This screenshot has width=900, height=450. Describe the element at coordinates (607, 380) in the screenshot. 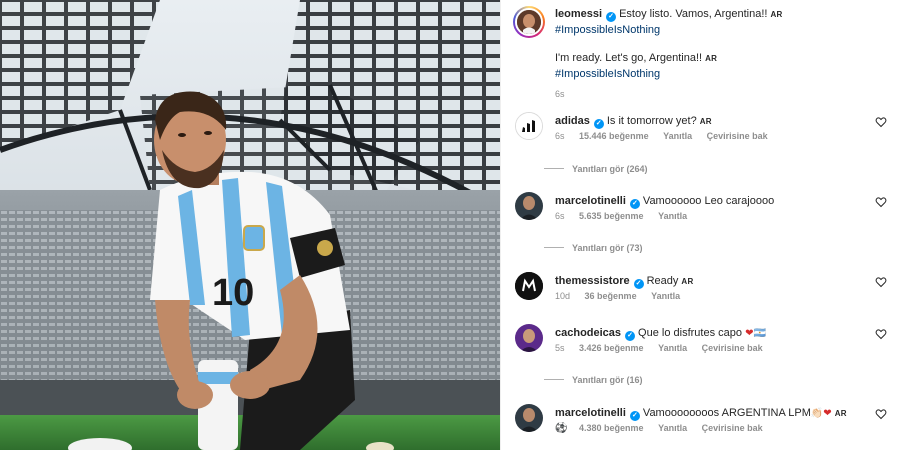

I see `view-replies-button: Yanıtları gör (16)` at that location.